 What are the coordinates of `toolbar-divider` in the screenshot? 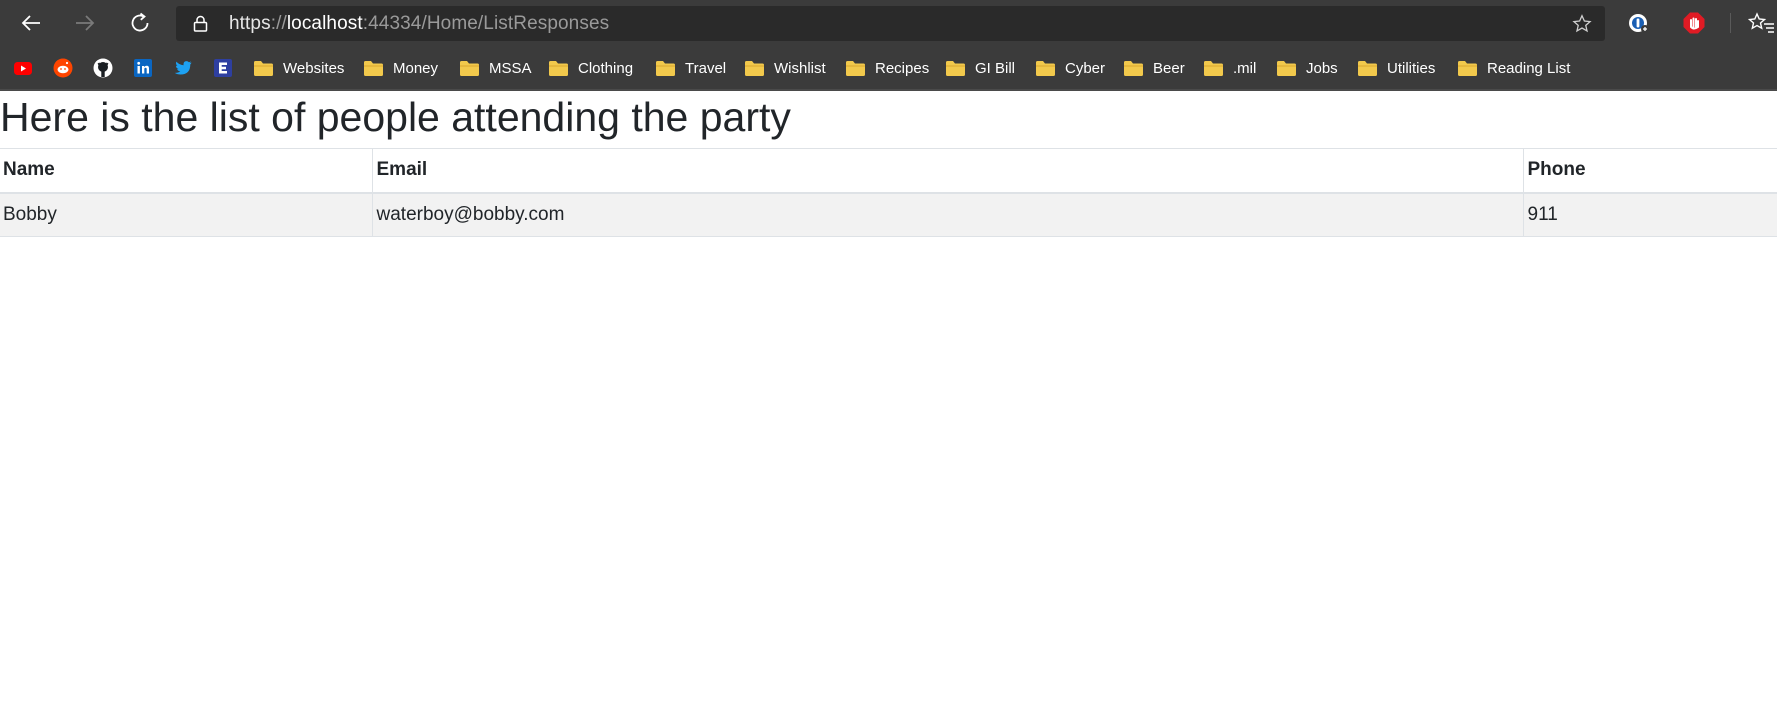 It's located at (1730, 23).